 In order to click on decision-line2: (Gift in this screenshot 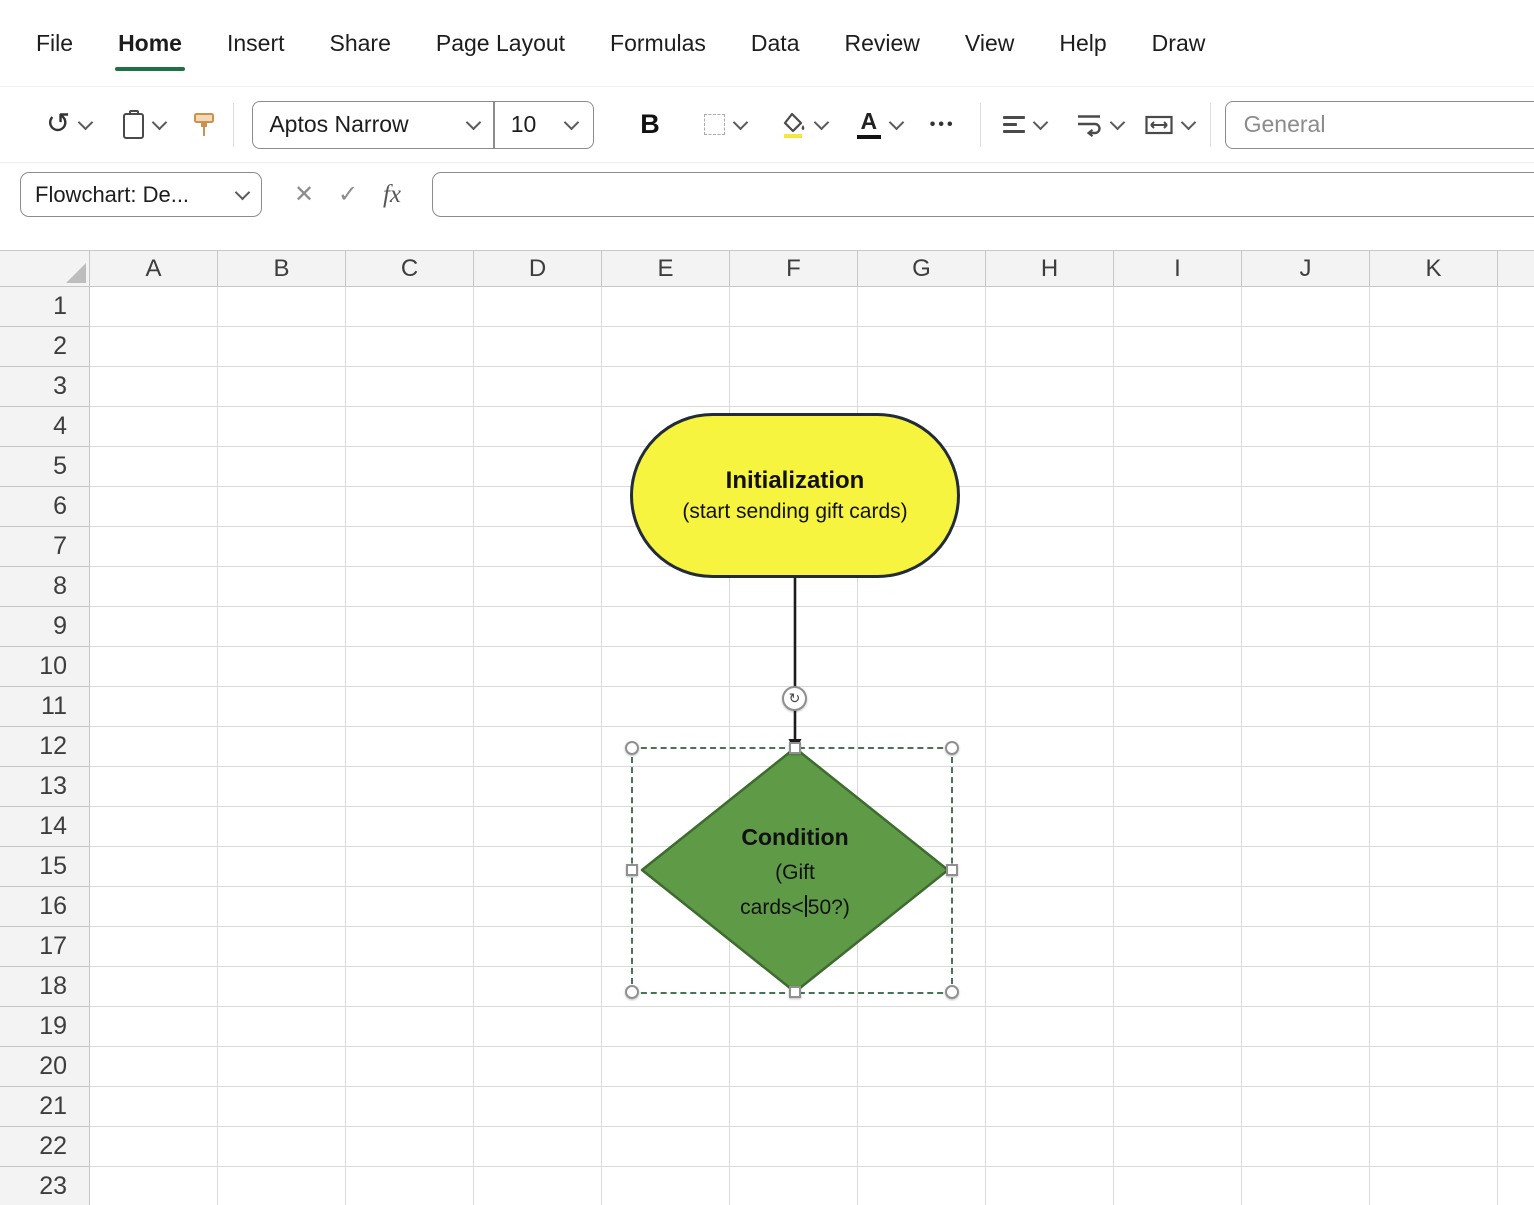, I will do `click(795, 872)`.